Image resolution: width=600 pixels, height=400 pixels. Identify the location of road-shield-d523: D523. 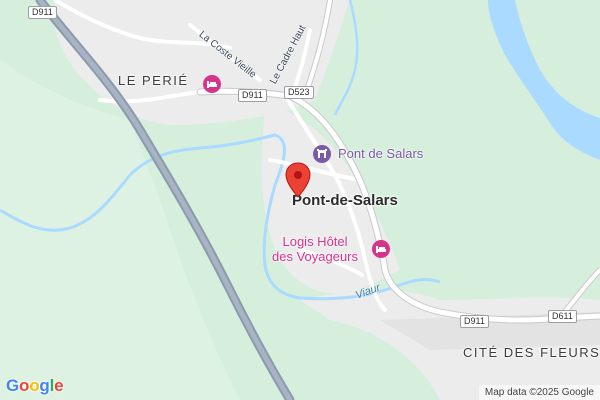
(299, 92).